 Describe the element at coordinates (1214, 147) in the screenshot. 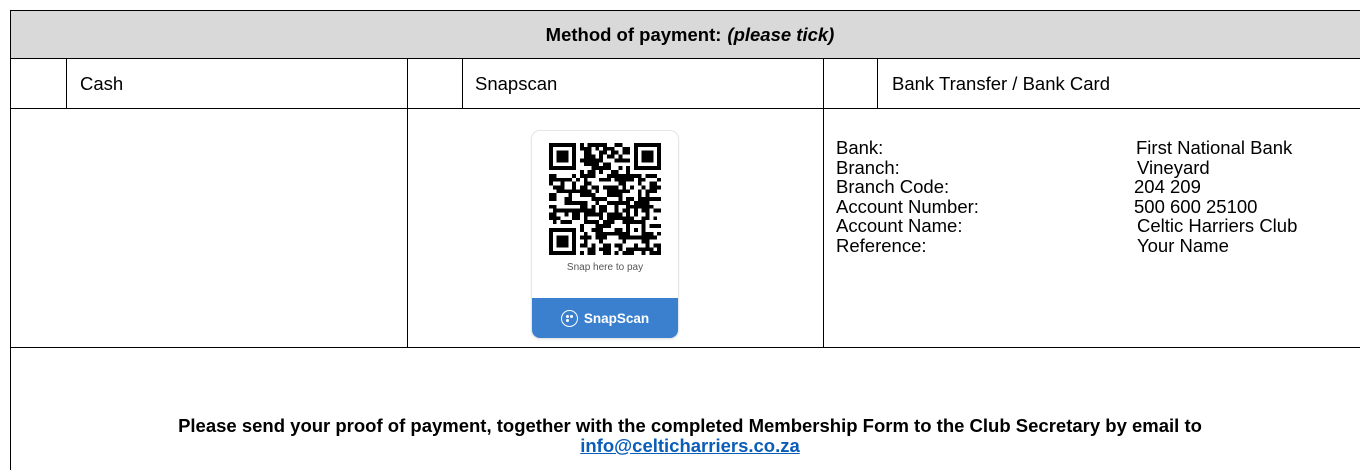

I see `bank-detail-value: First National Bank` at that location.